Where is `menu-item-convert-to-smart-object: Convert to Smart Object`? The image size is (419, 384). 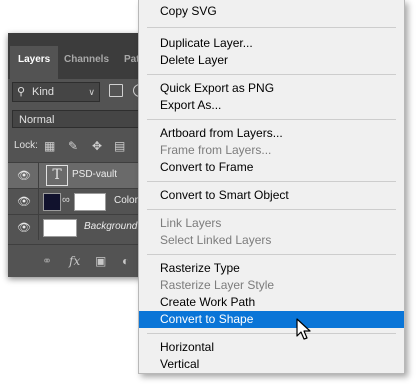
menu-item-convert-to-smart-object: Convert to Smart Object is located at coordinates (271, 195).